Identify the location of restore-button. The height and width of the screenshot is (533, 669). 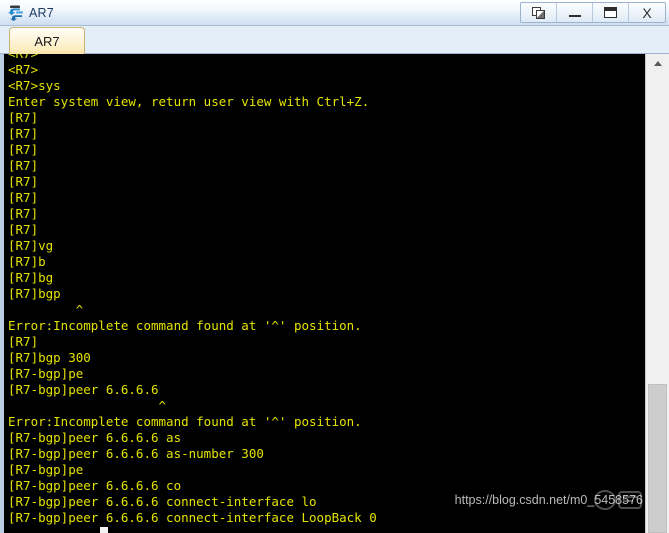
(539, 12).